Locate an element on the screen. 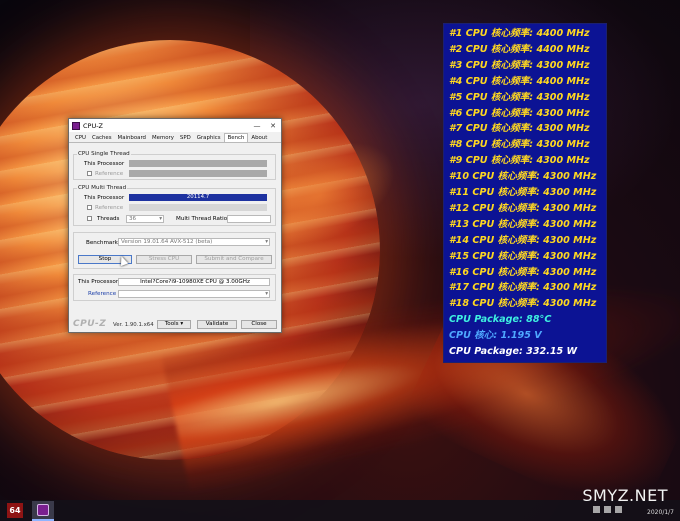  multi-this-processor-bar: 20114.7 is located at coordinates (198, 197).